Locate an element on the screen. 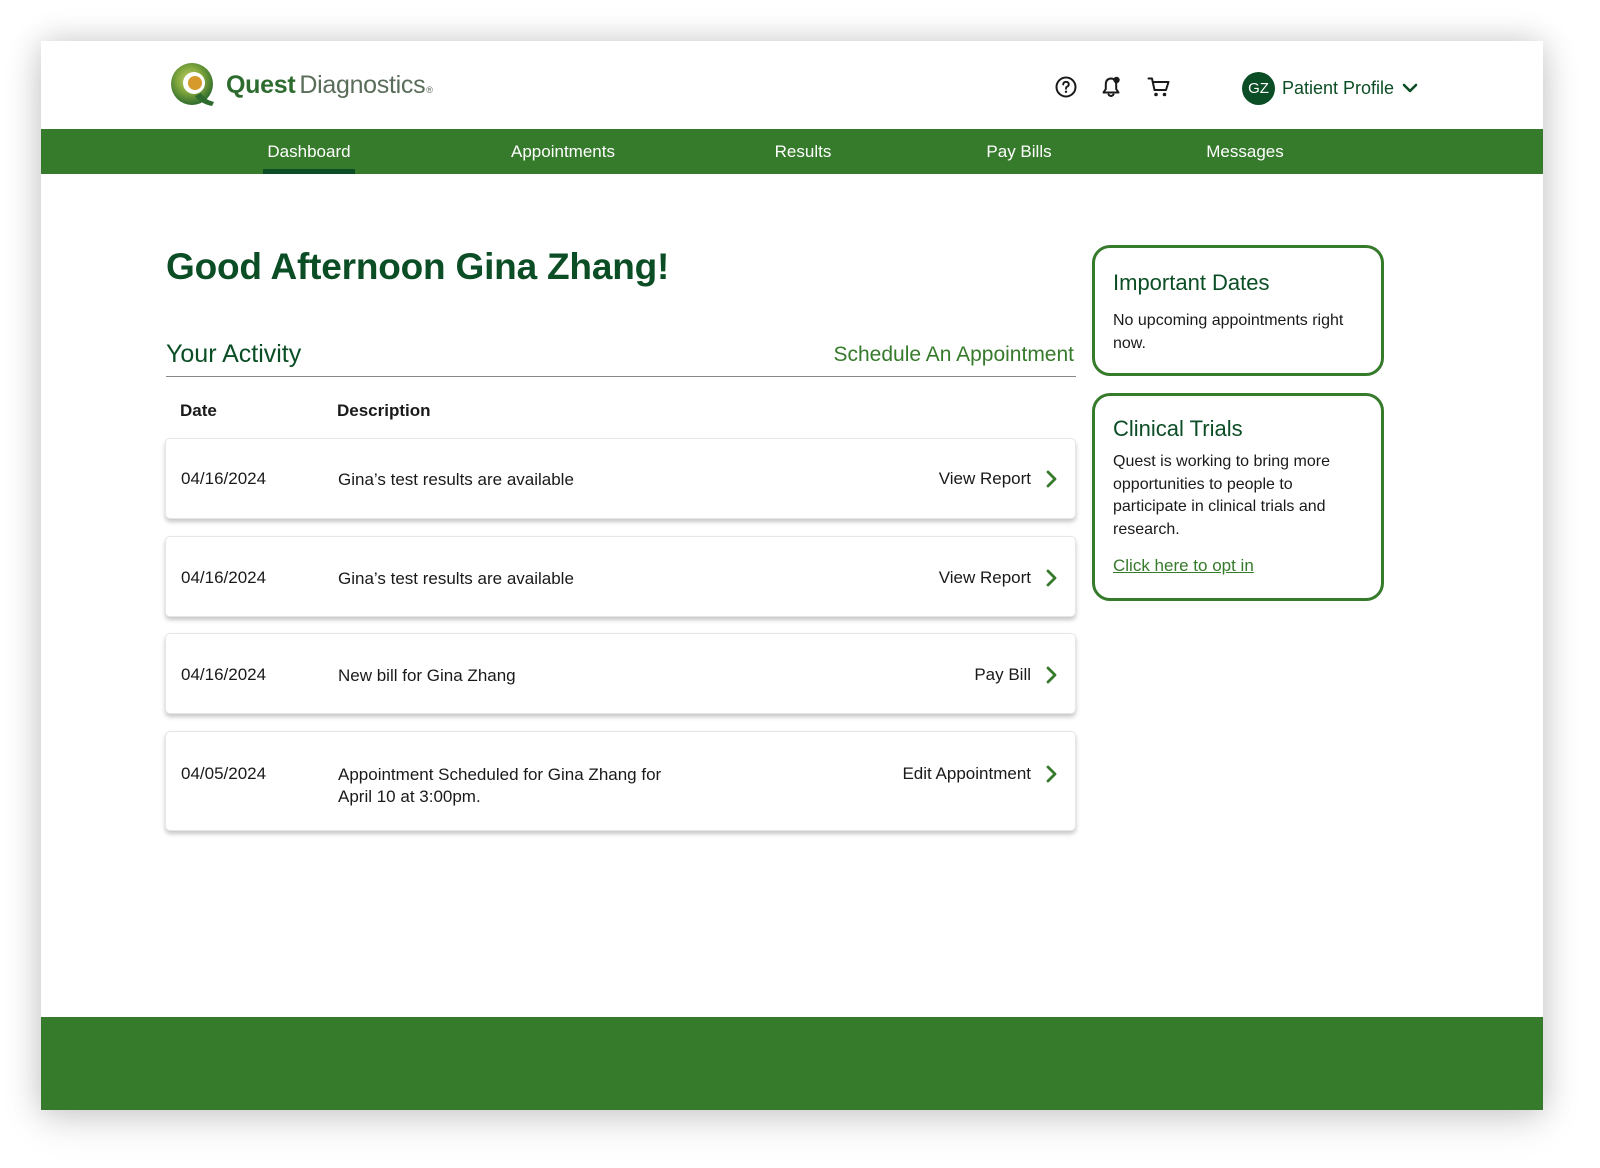 The image size is (1600, 1168). patient-profile-menu: GZ Patient Profile is located at coordinates (1330, 88).